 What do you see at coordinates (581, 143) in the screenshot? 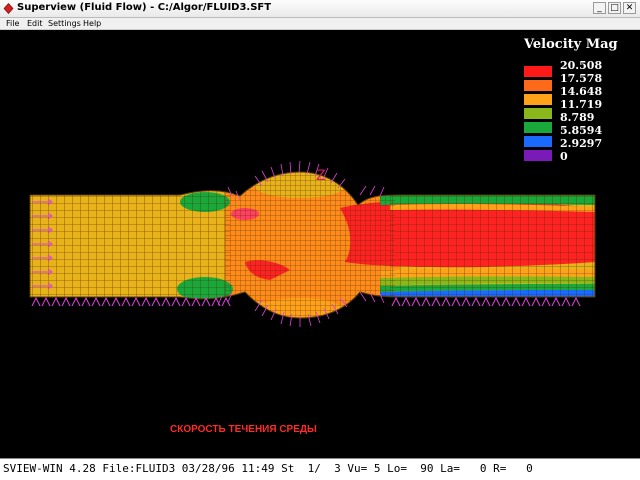
I see `legend-label-6: 2.9297` at bounding box center [581, 143].